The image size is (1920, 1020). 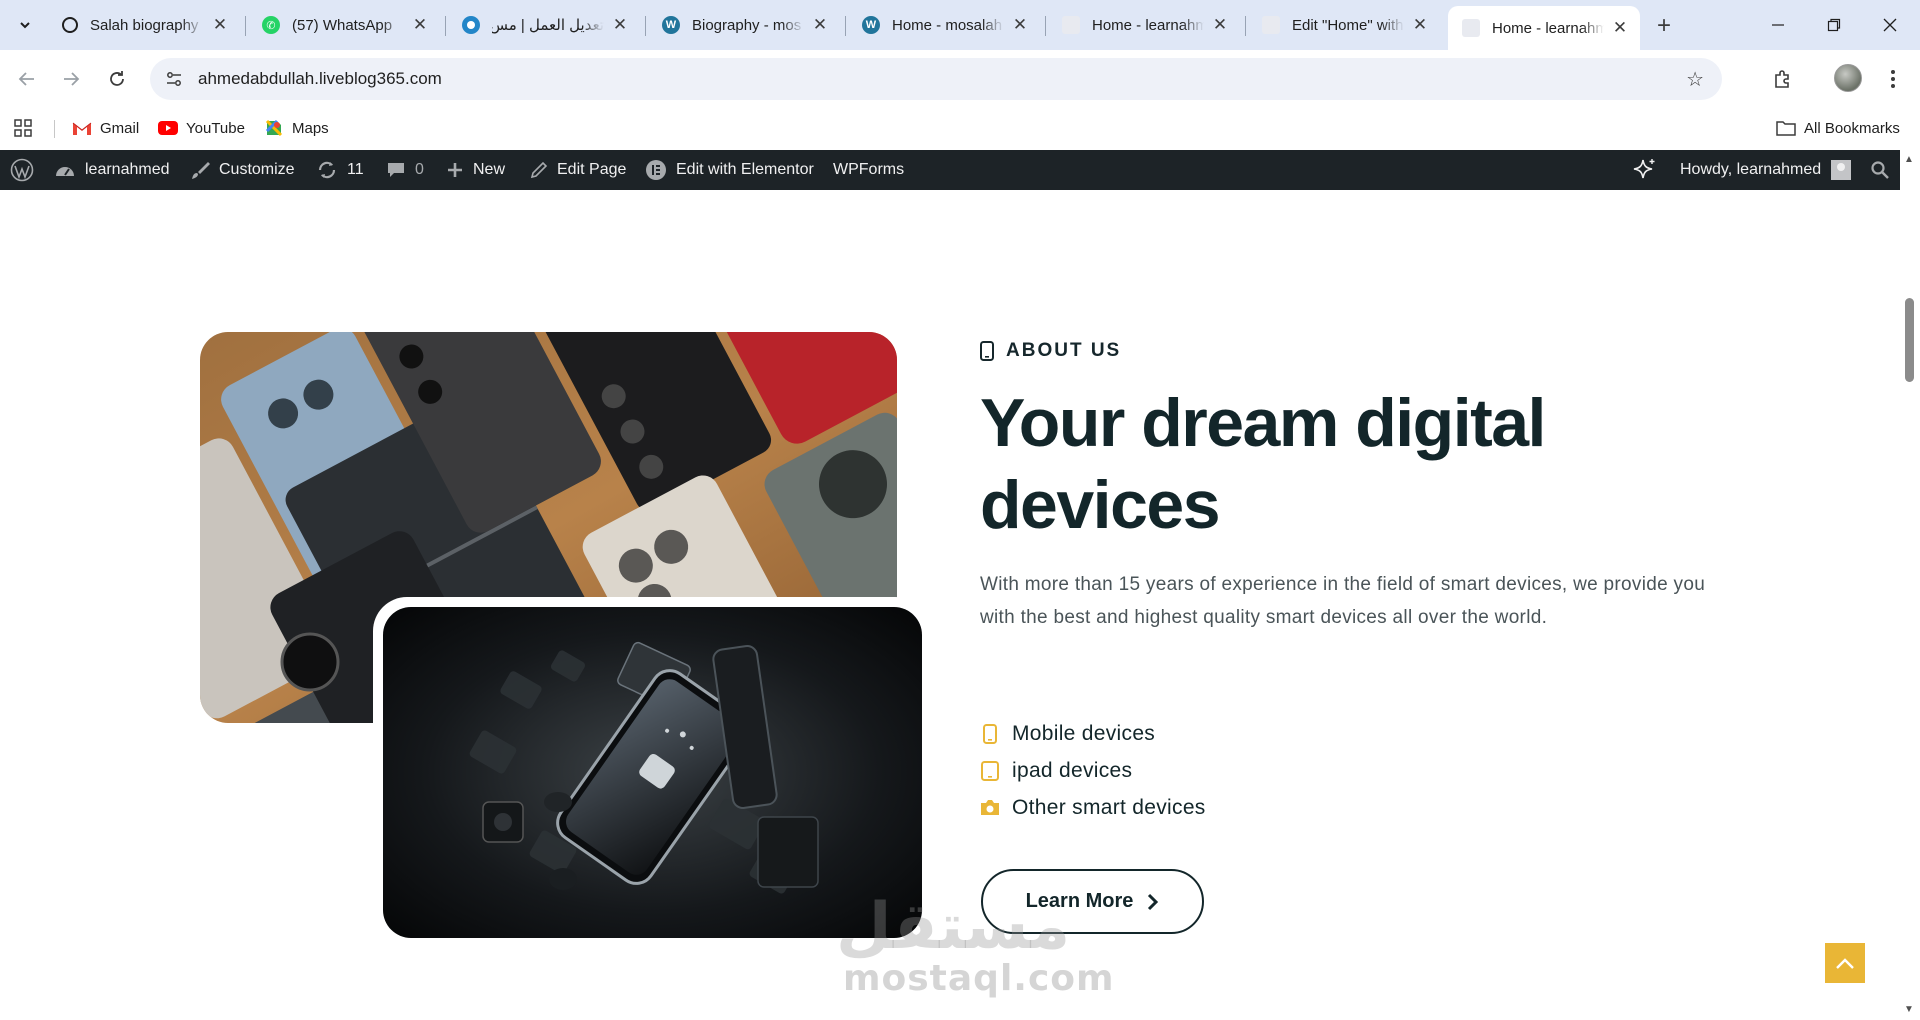 What do you see at coordinates (1093, 807) in the screenshot?
I see `list-item: Other smart devices` at bounding box center [1093, 807].